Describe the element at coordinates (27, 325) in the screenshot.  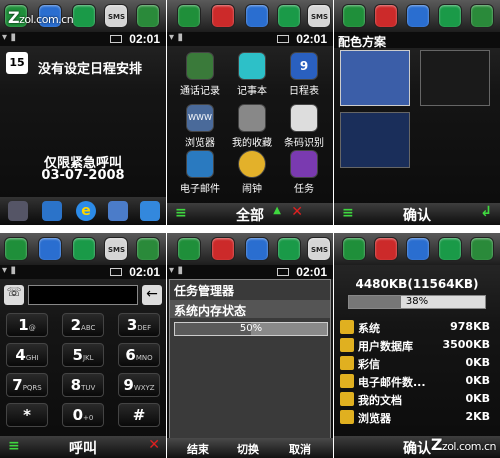
I see `key-1: 1@` at that location.